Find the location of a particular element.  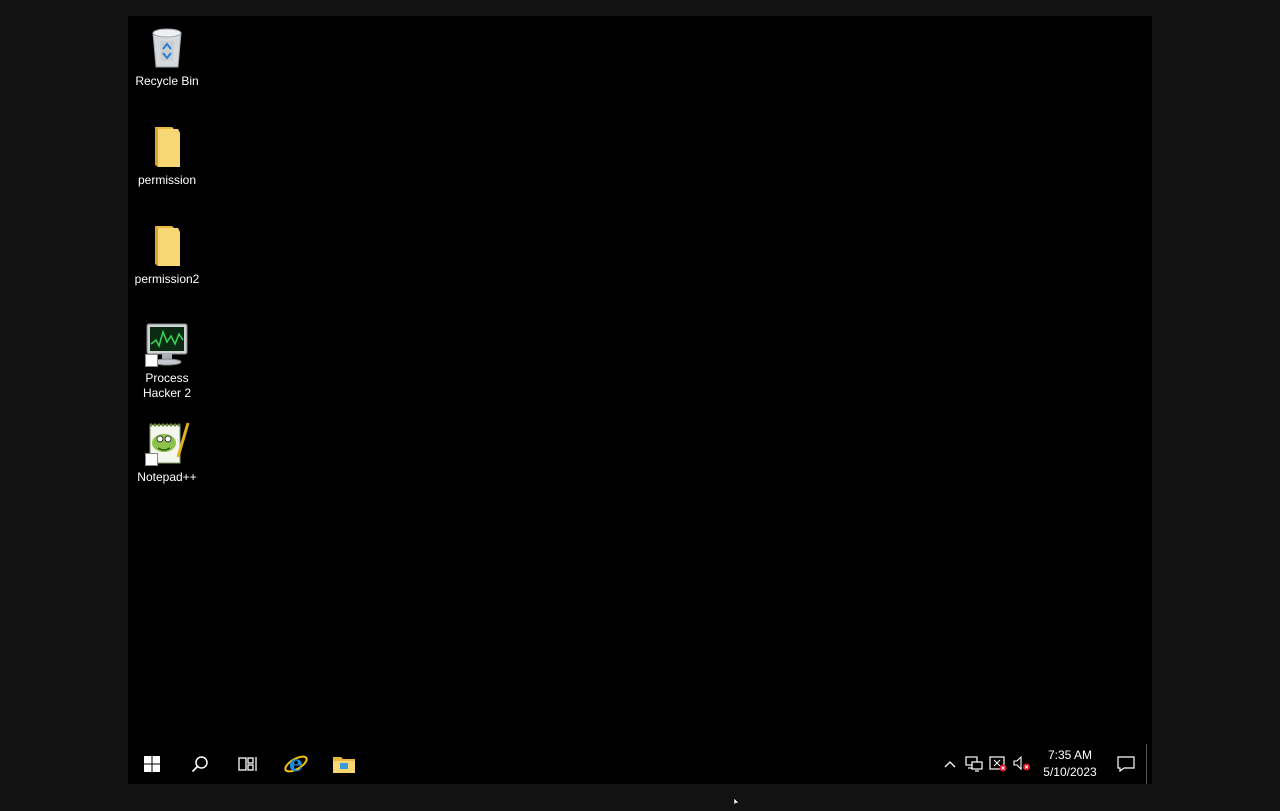

file-explorer-icon is located at coordinates (344, 765).